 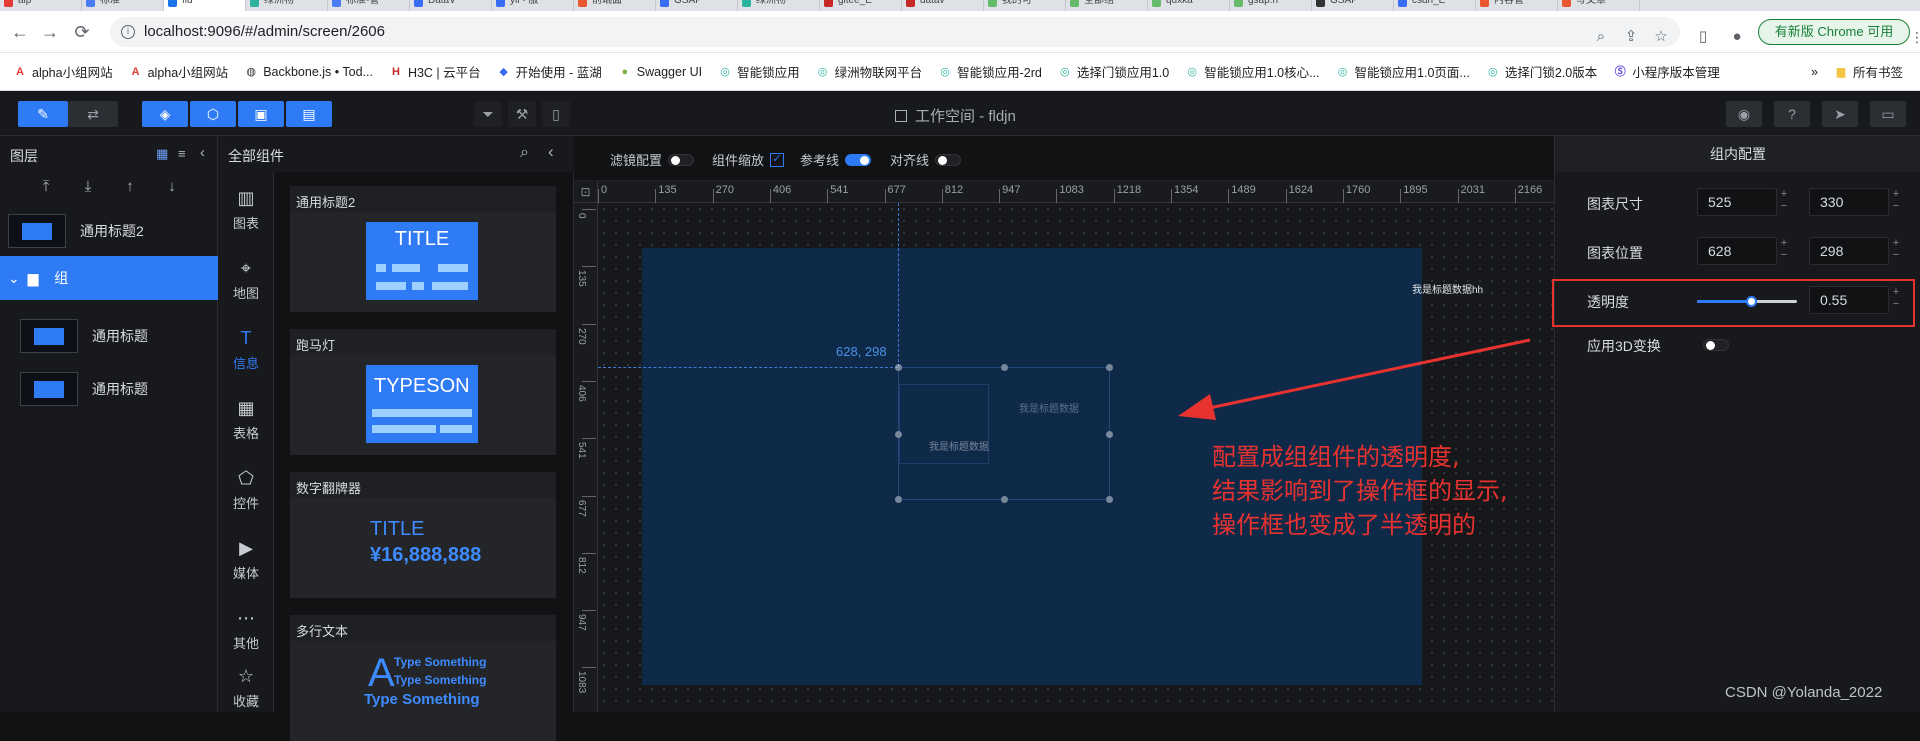 I want to click on edit-mode-button: ✎, so click(x=43, y=114).